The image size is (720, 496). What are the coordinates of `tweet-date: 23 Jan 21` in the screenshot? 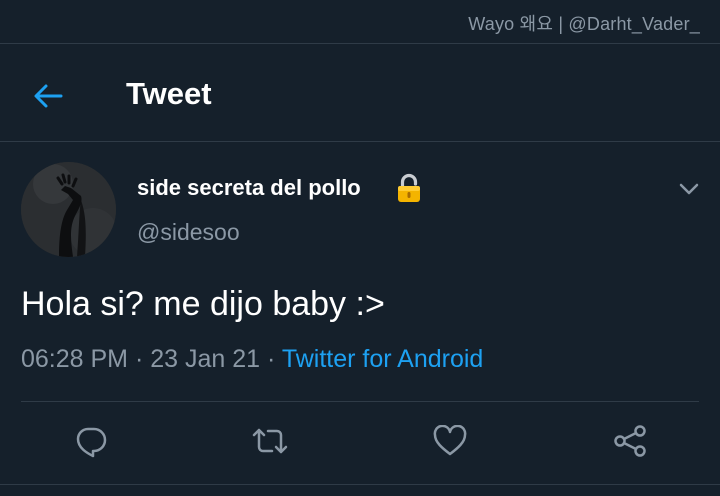 It's located at (205, 359).